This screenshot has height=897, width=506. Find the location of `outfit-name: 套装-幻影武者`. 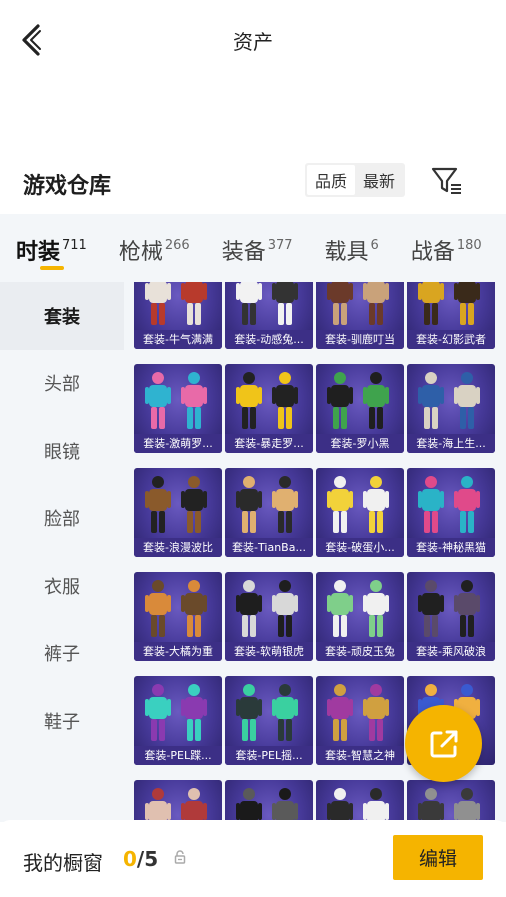

outfit-name: 套装-幻影武者 is located at coordinates (451, 339).